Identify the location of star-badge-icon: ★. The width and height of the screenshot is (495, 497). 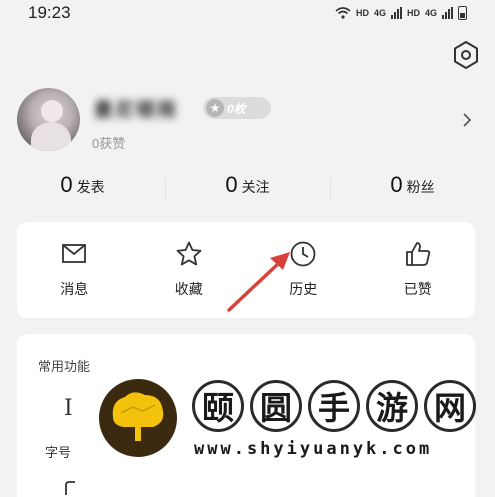
(215, 108).